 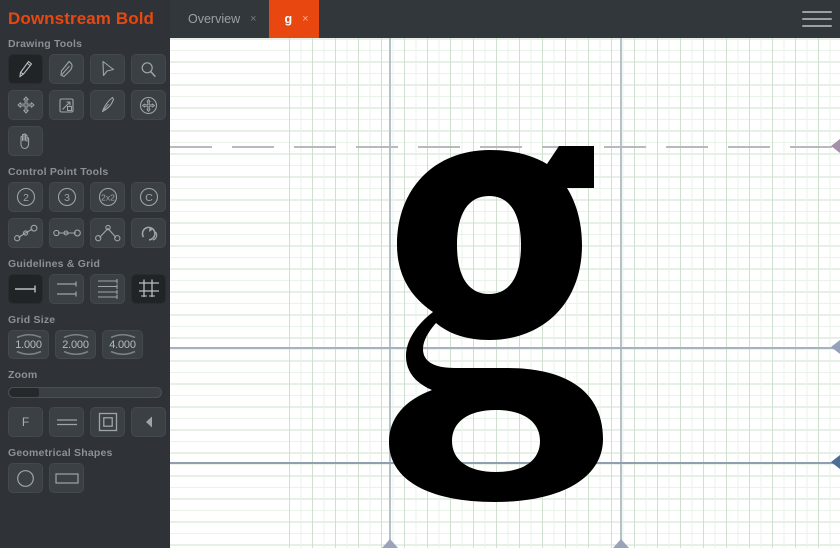 I want to click on zoom-slider-wrap, so click(x=85, y=391).